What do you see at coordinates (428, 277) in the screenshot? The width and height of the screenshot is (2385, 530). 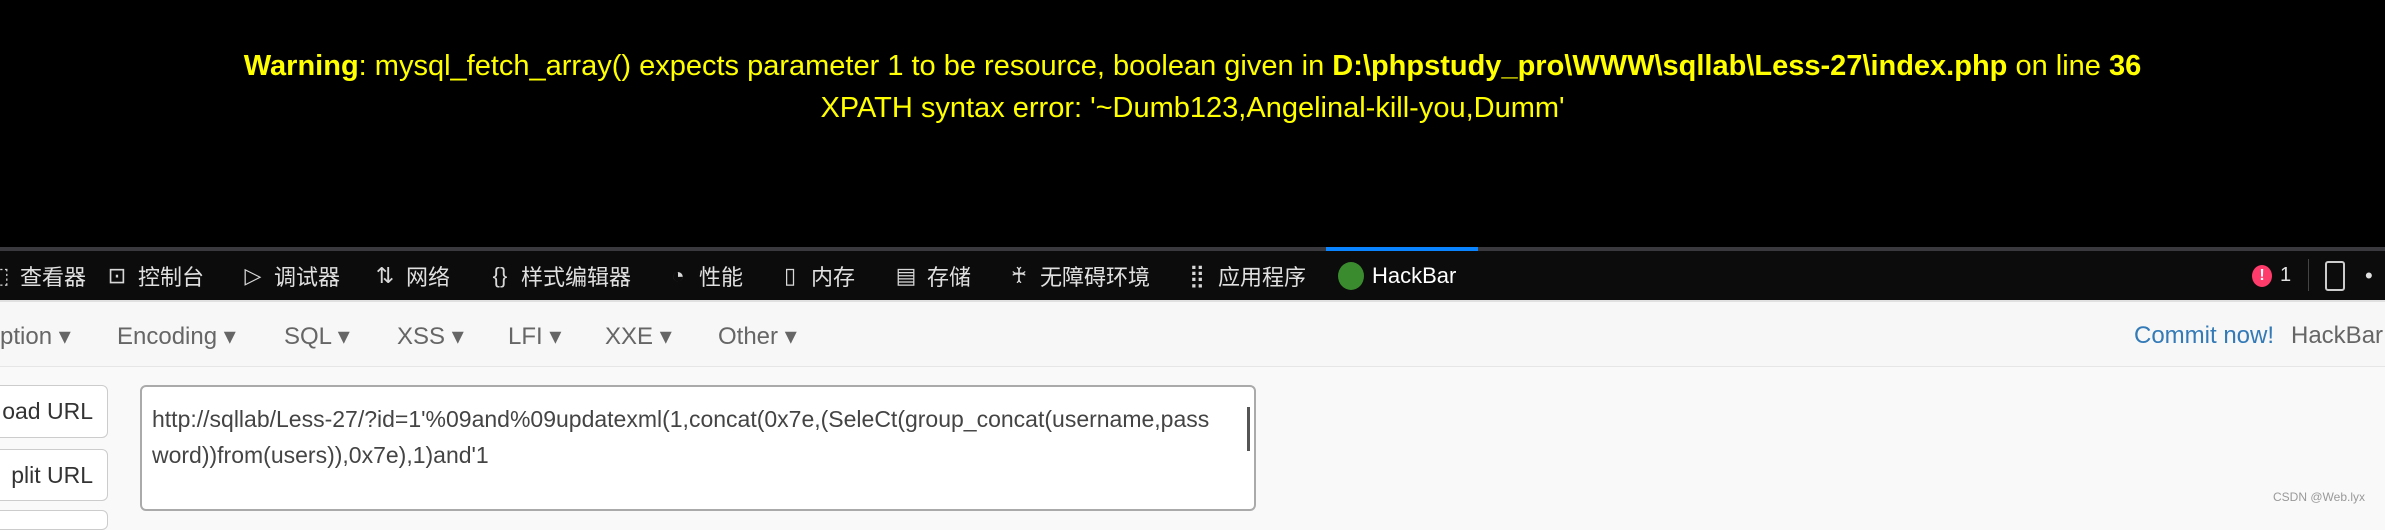 I see `tab-label: 网络` at bounding box center [428, 277].